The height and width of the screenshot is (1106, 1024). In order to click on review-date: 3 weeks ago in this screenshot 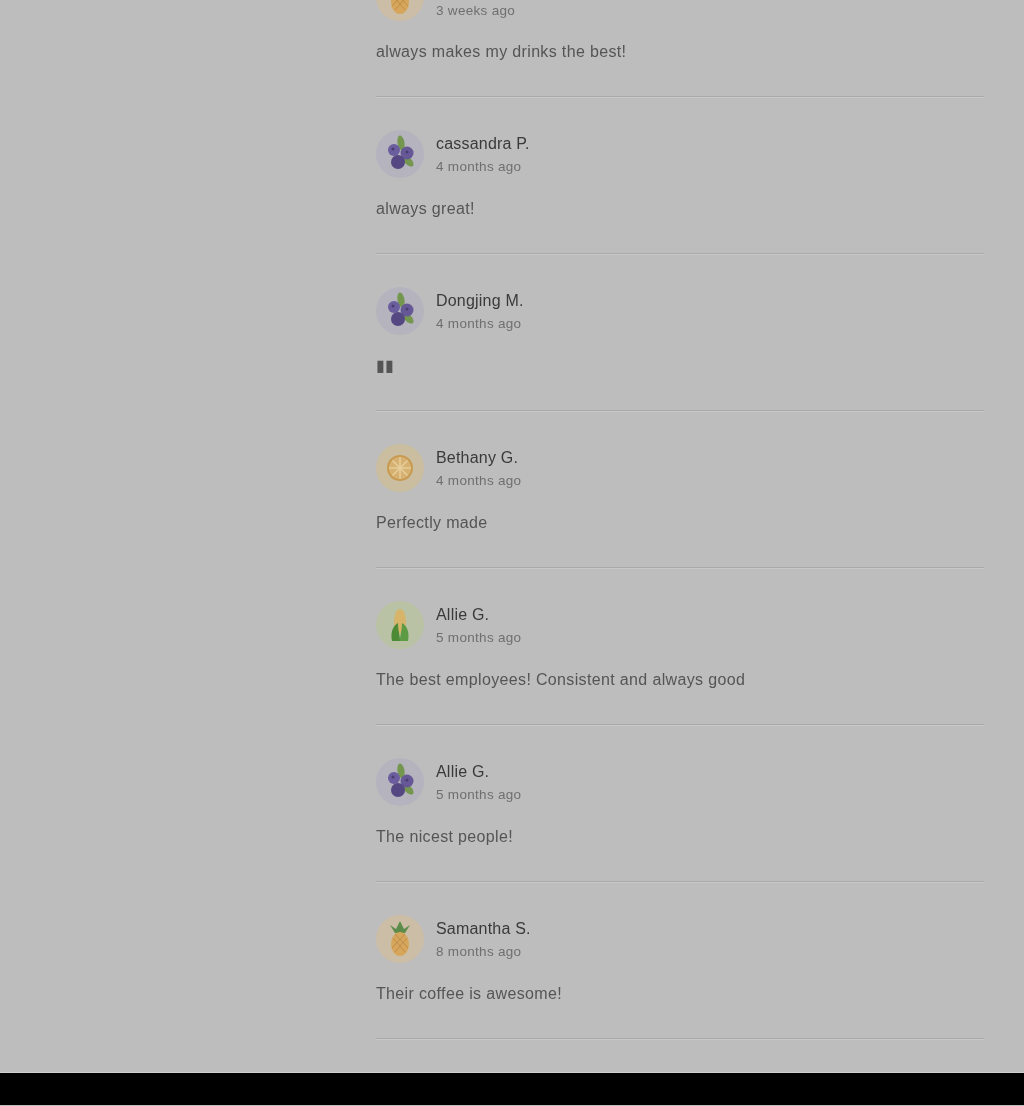, I will do `click(476, 10)`.